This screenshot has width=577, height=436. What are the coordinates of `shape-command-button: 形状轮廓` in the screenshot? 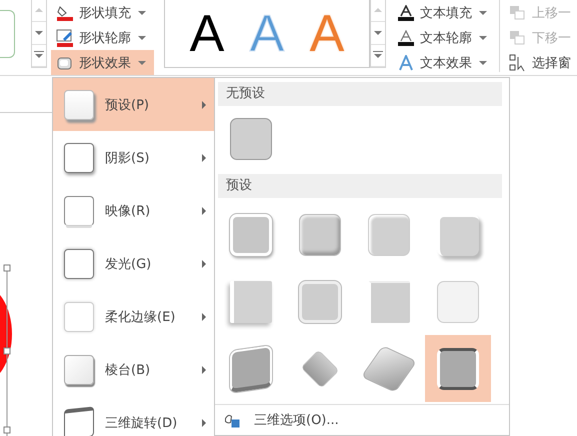 It's located at (102, 37).